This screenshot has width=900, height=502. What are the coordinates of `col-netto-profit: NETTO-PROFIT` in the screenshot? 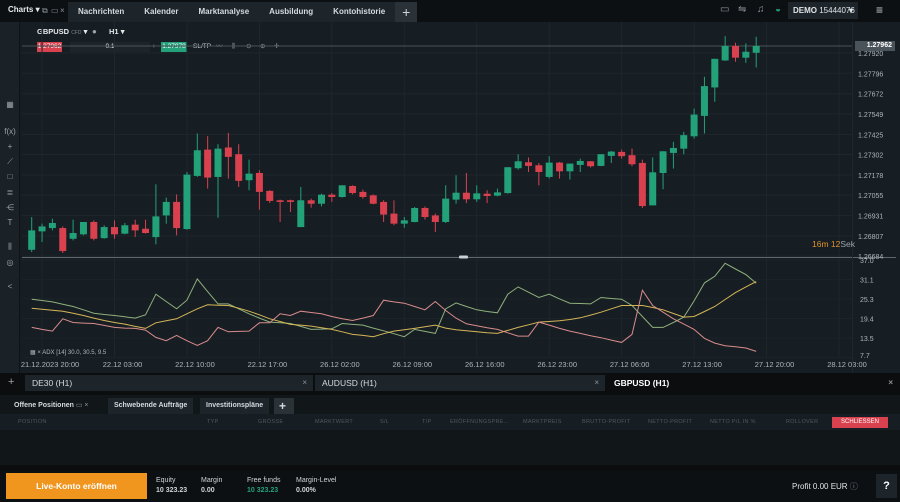 It's located at (670, 422).